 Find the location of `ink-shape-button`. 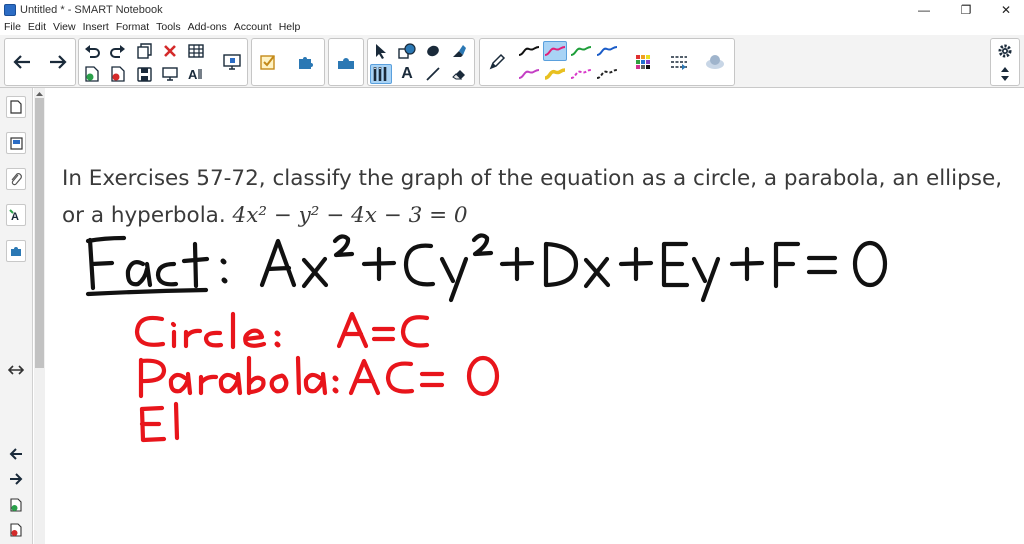

ink-shape-button is located at coordinates (346, 62).